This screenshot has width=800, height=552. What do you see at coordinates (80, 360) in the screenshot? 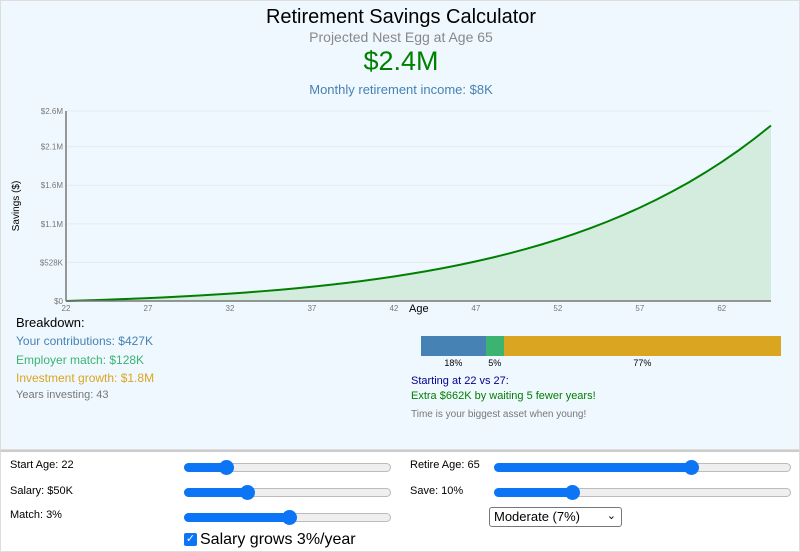
I see `employer-match: Employer match: $128K` at bounding box center [80, 360].